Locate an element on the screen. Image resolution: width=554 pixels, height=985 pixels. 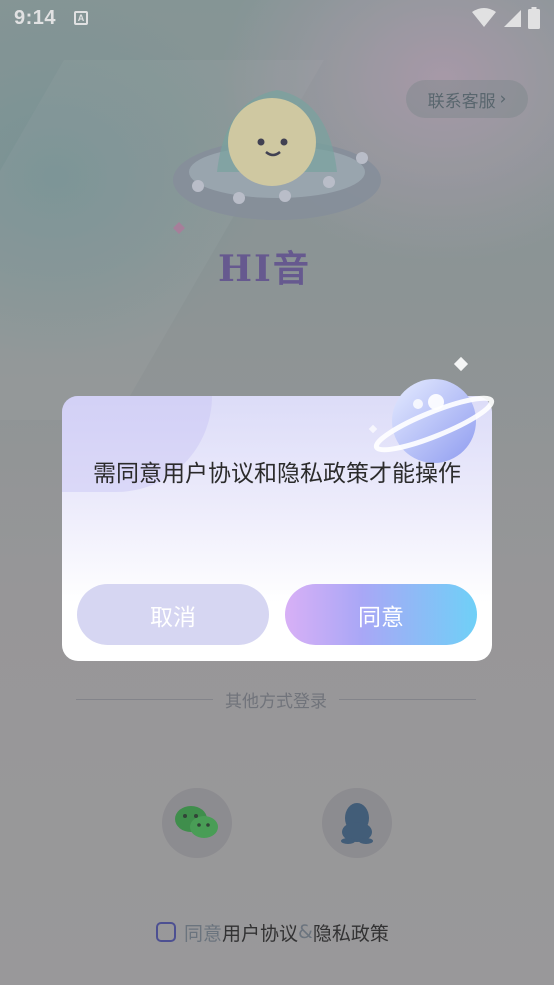
agree-button: 同意 is located at coordinates (381, 614).